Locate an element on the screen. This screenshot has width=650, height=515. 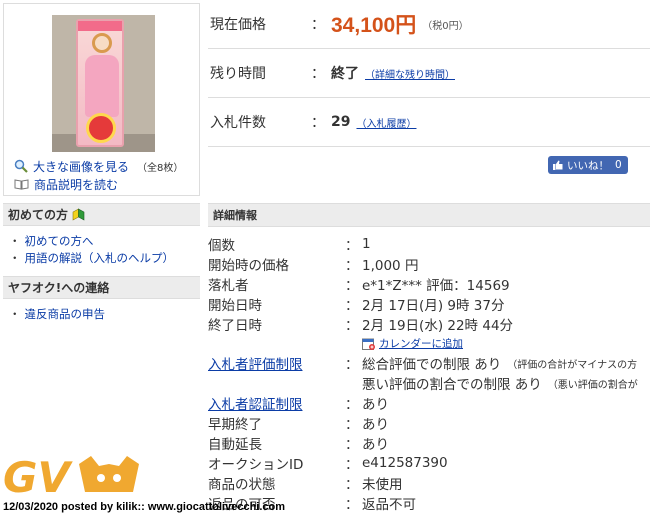
end-date-label: 終了日時 is located at coordinates (235, 325).